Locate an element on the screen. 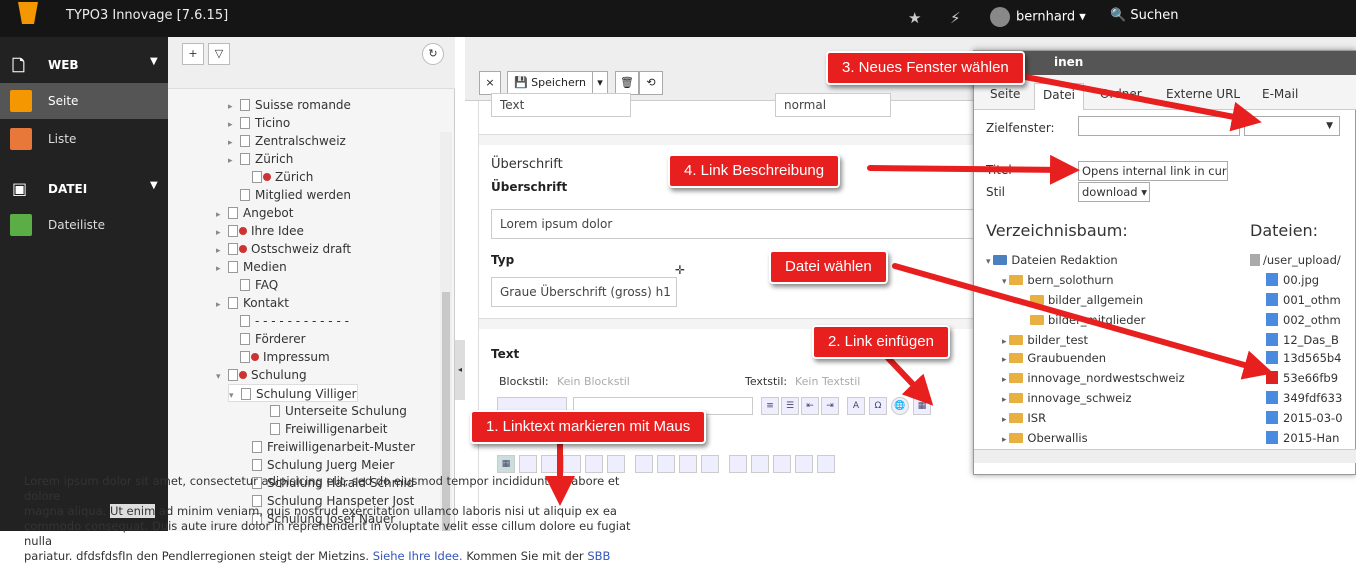 Image resolution: width=1356 pixels, height=564 pixels. flash-icon: ⚡ is located at coordinates (955, 18).